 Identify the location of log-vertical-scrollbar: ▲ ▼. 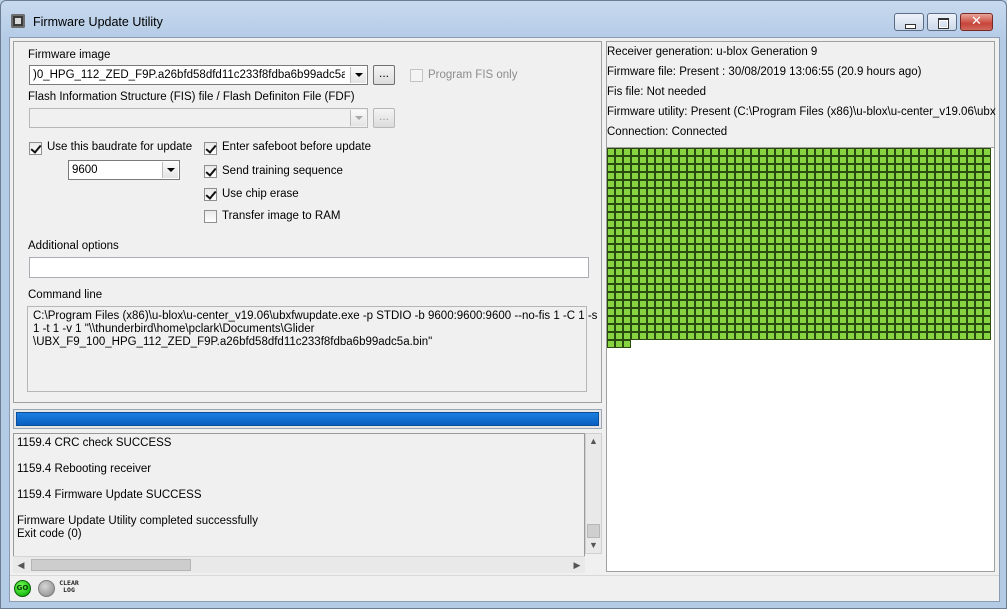
(593, 493).